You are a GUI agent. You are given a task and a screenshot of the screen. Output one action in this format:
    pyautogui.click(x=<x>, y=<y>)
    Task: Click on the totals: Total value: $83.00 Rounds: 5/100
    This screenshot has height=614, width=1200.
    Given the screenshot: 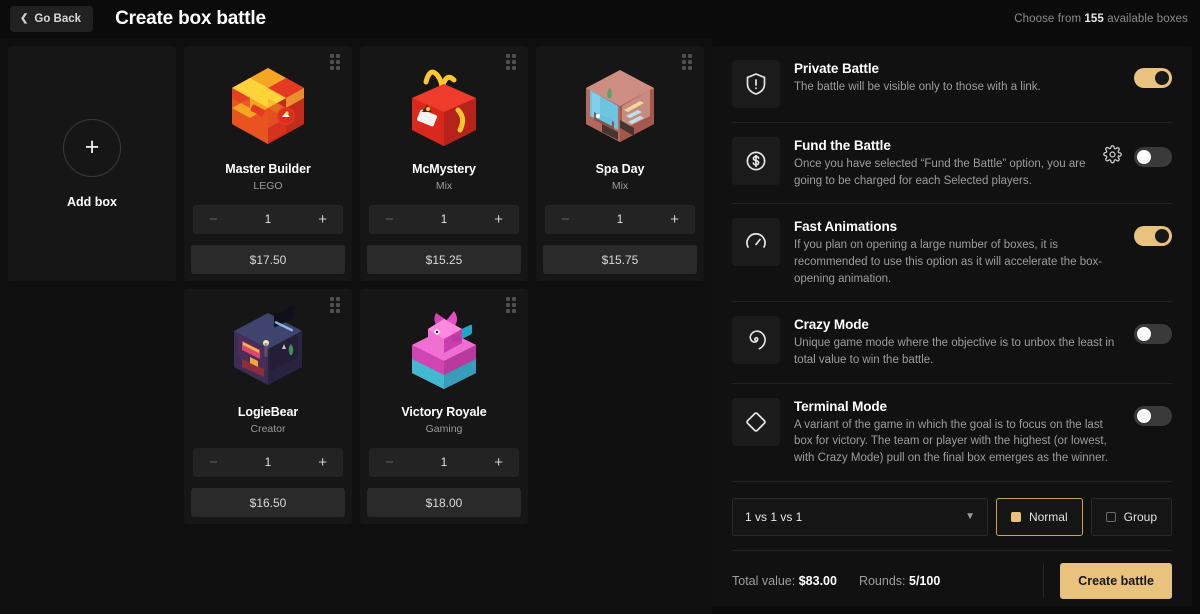 What is the action you would take?
    pyautogui.click(x=836, y=581)
    